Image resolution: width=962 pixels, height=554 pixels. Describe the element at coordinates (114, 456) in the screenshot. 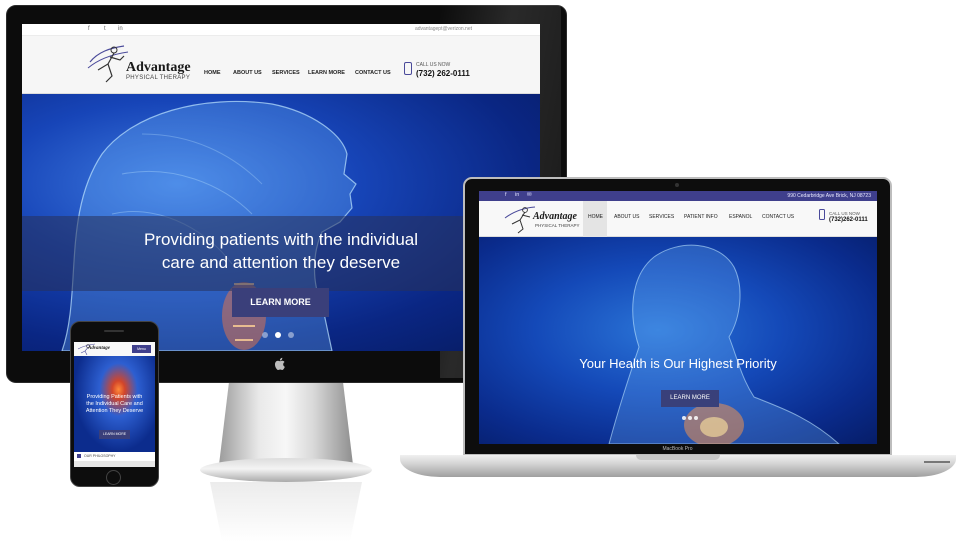

I see `mobile-philosophy-section: OUR PHILOSOPHY` at that location.